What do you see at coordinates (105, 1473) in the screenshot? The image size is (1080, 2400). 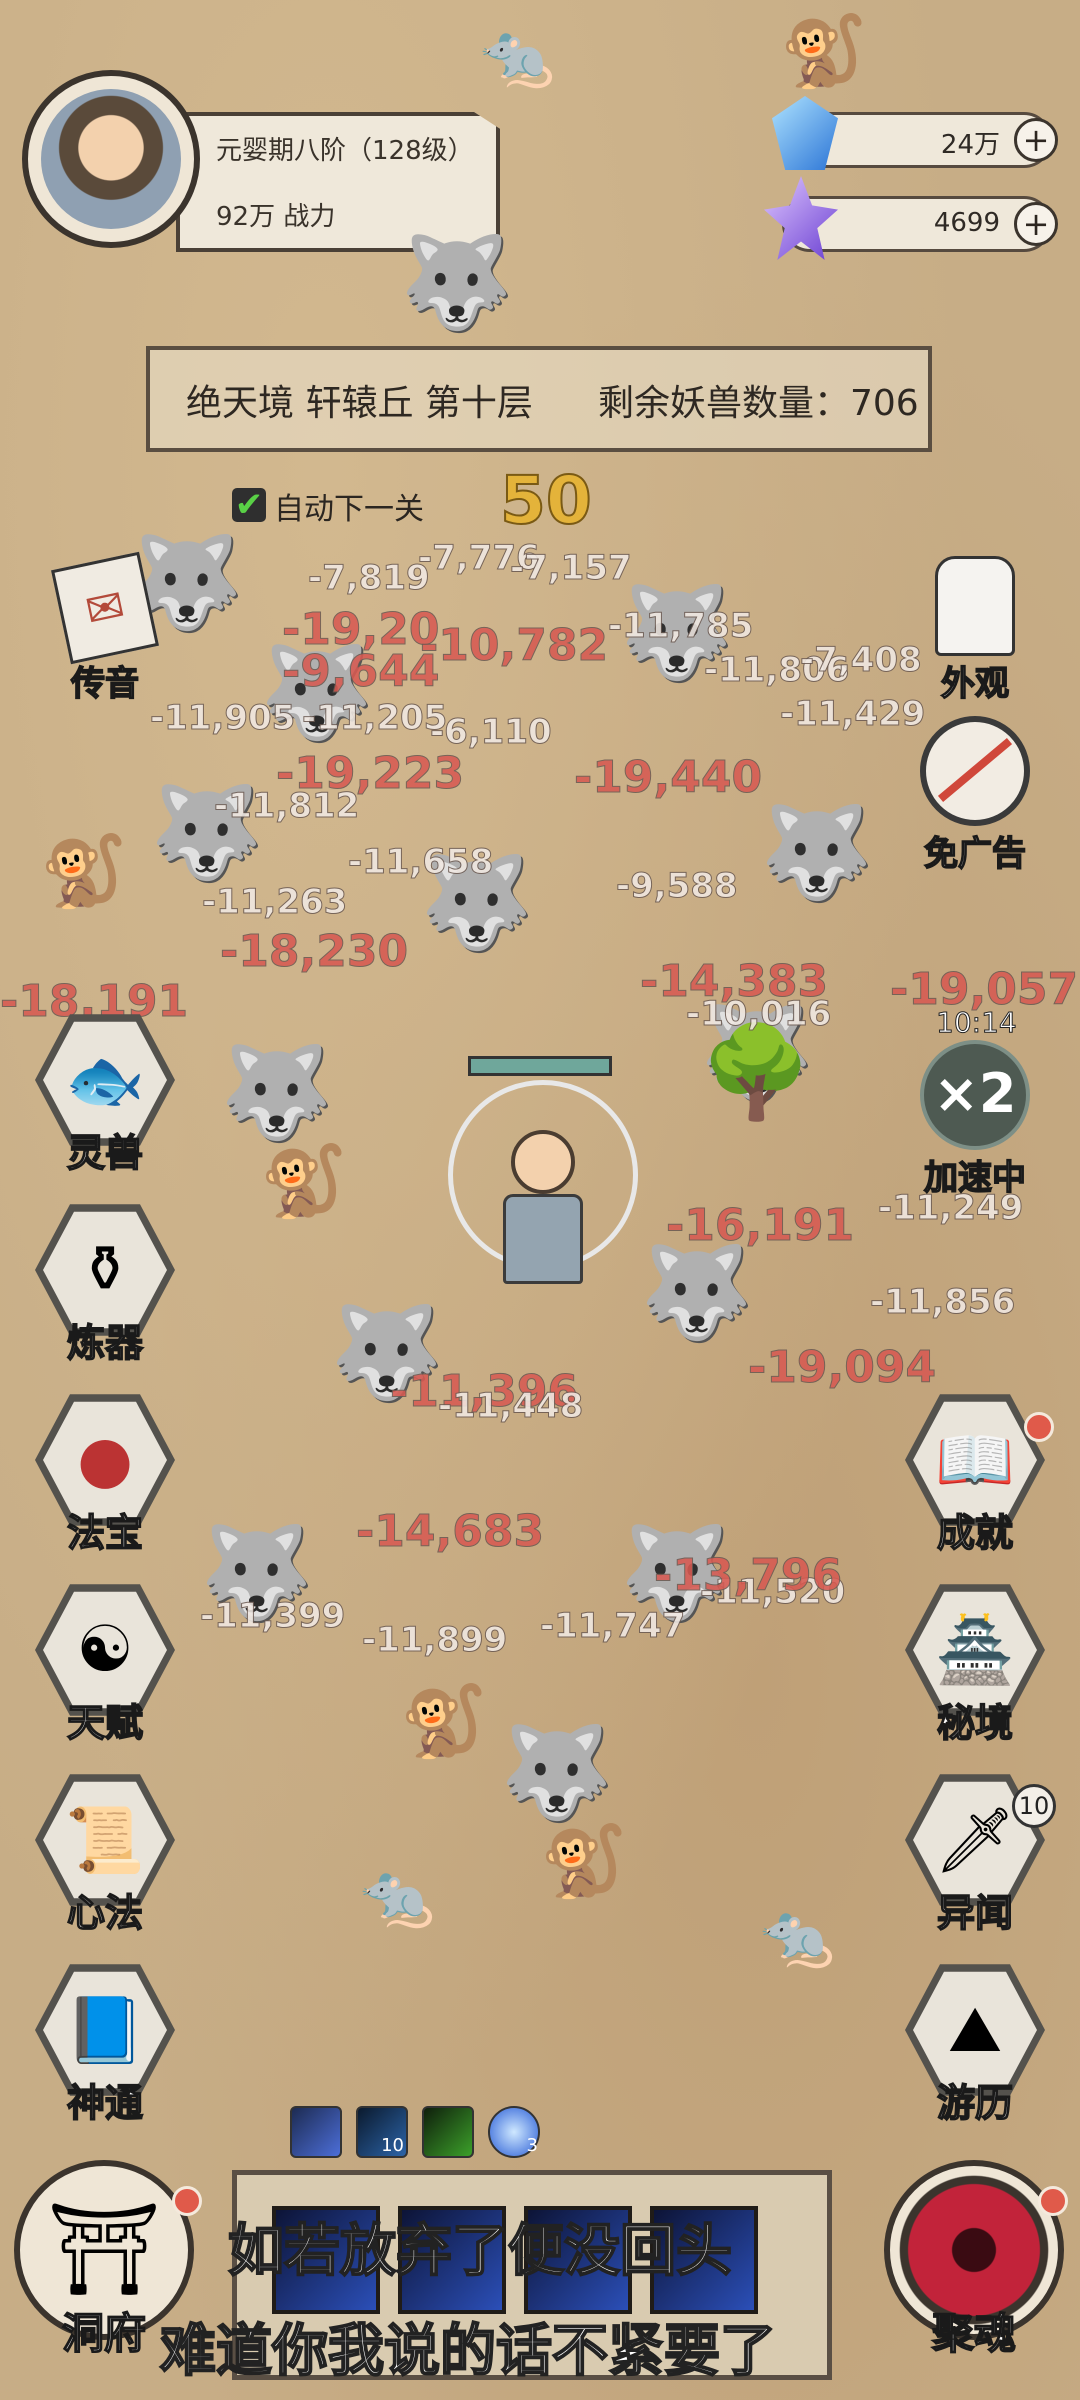 I see `menu-fabao: ● 法宝` at bounding box center [105, 1473].